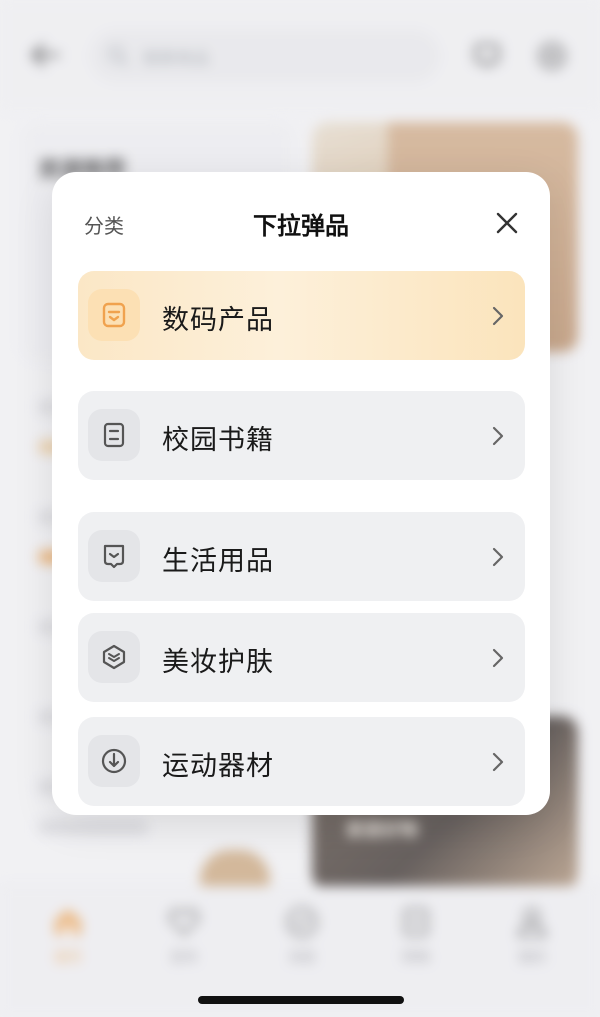  I want to click on life-goods-icon, so click(114, 556).